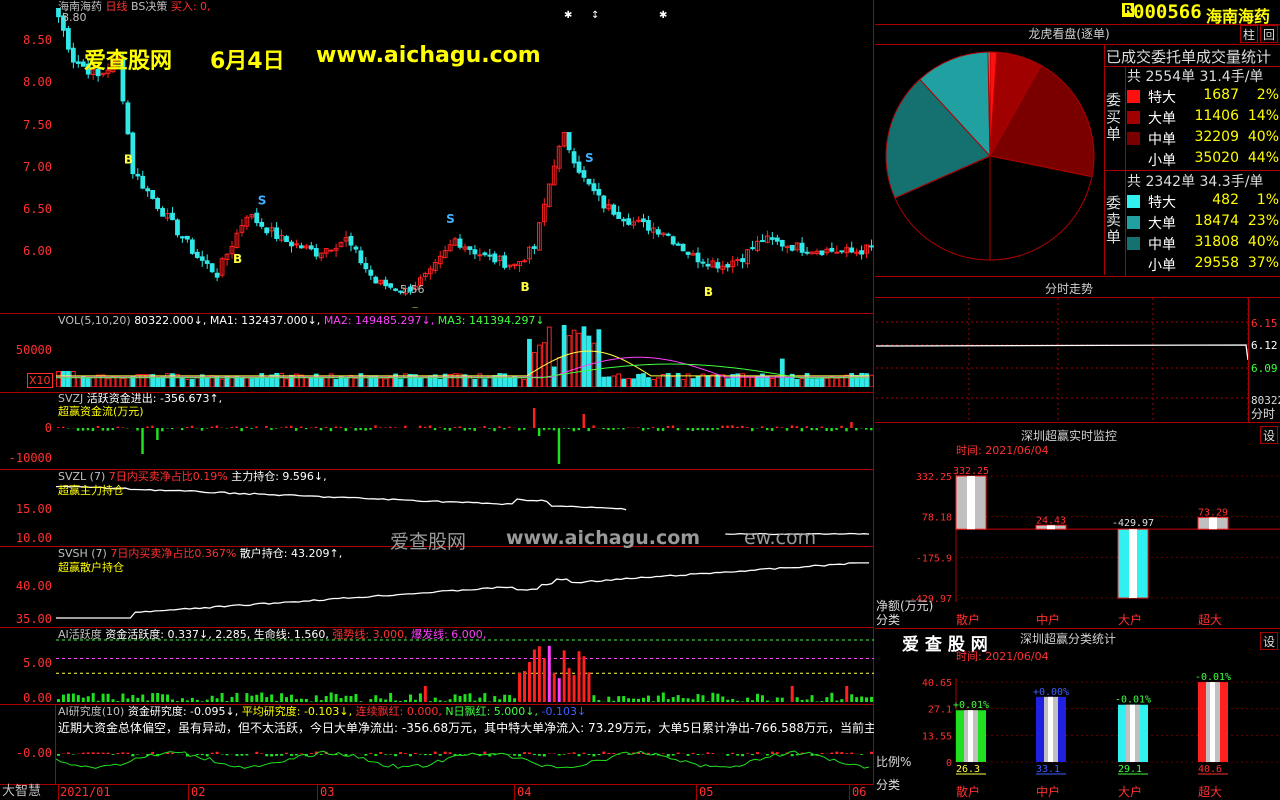  I want to click on intraday-vol-label: 分时, so click(1263, 414).